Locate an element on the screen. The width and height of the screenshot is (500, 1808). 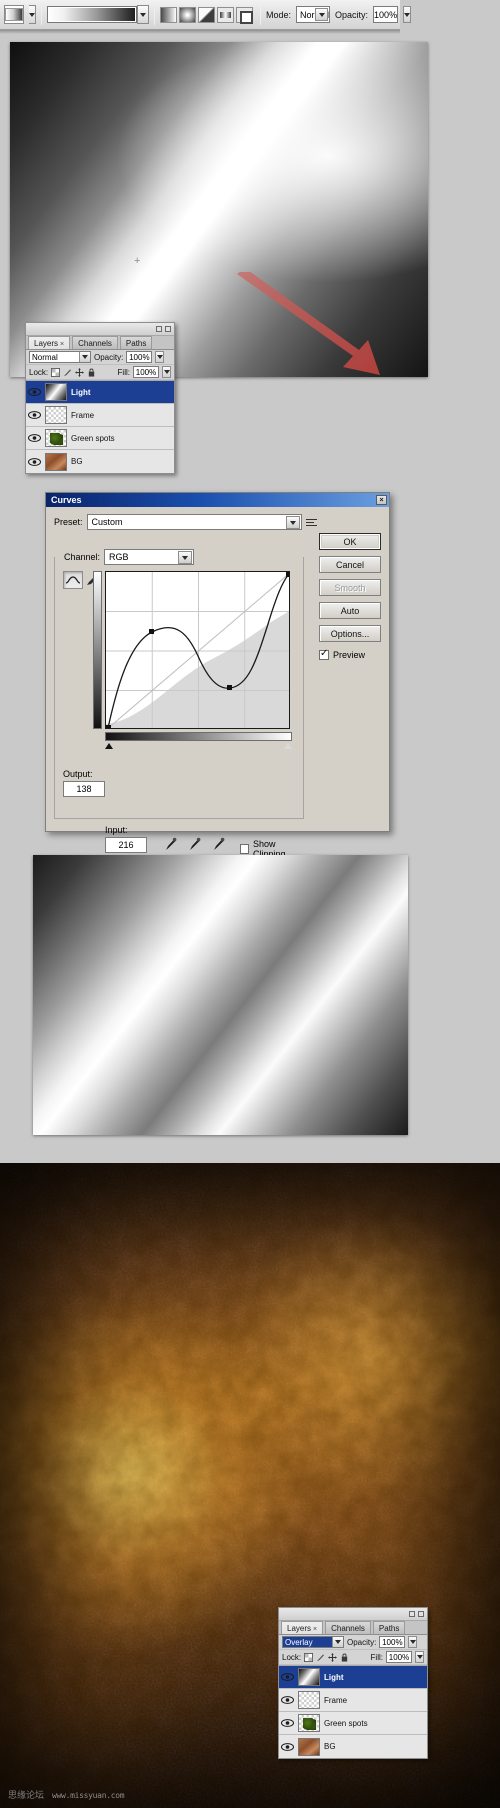
output-input: 138 is located at coordinates (84, 789).